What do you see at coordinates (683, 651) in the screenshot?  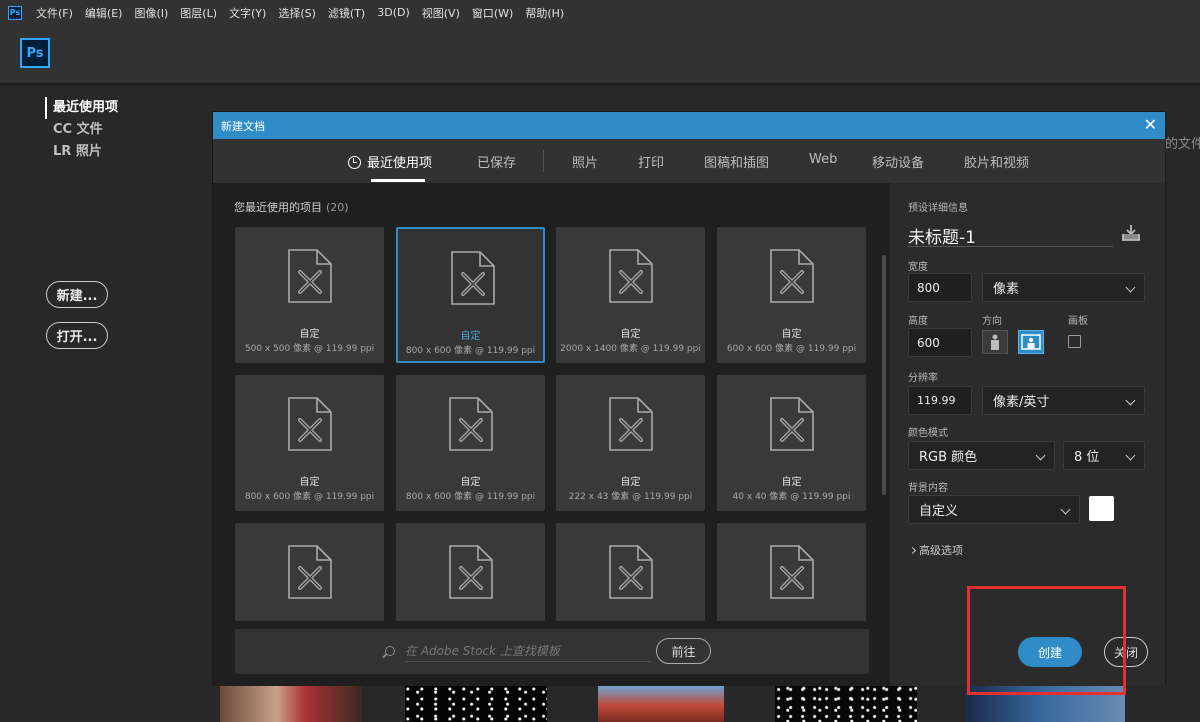 I see `go-button: 前往` at bounding box center [683, 651].